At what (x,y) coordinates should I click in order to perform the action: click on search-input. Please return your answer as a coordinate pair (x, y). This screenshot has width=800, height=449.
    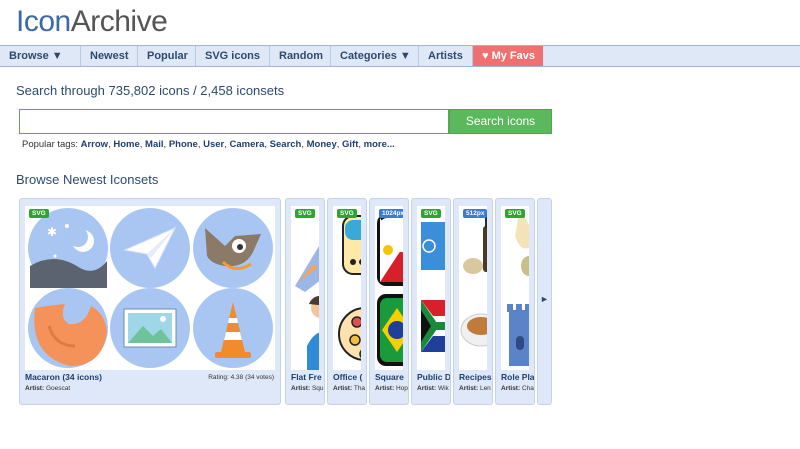
    Looking at the image, I should click on (234, 121).